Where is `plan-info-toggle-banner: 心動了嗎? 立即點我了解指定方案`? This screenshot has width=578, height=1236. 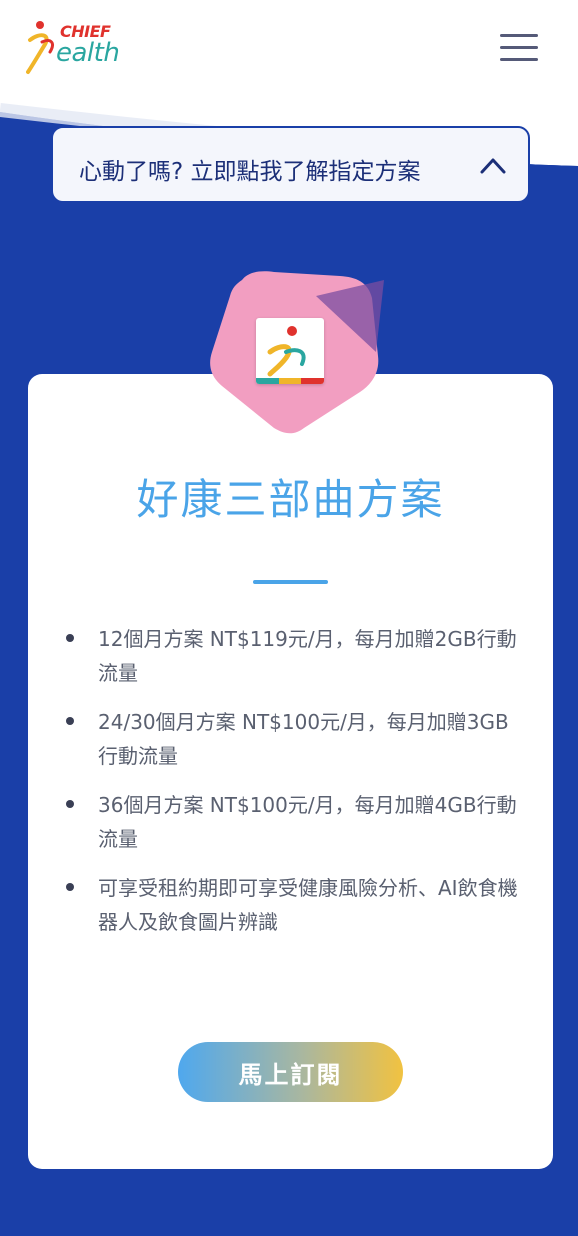 plan-info-toggle-banner: 心動了嗎? 立即點我了解指定方案 is located at coordinates (290, 164).